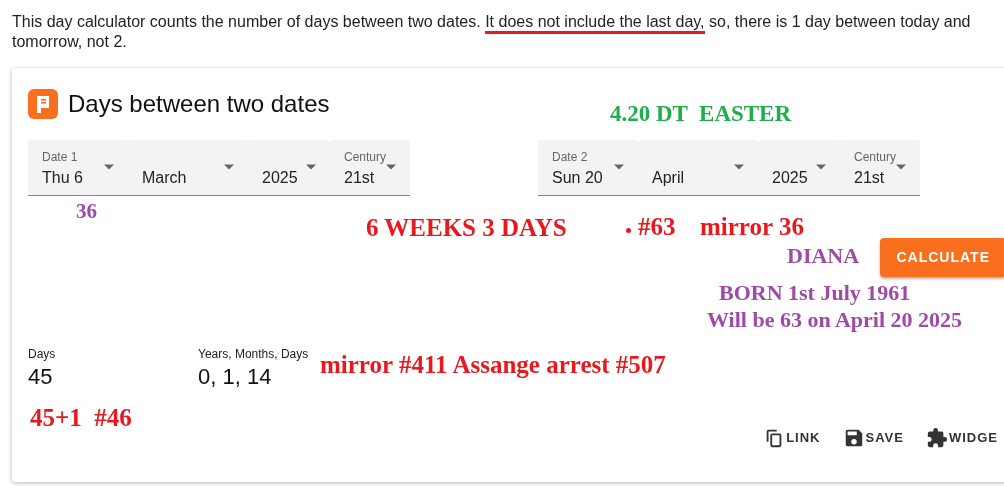 The image size is (1004, 486). I want to click on select-field: March, so click(188, 167).